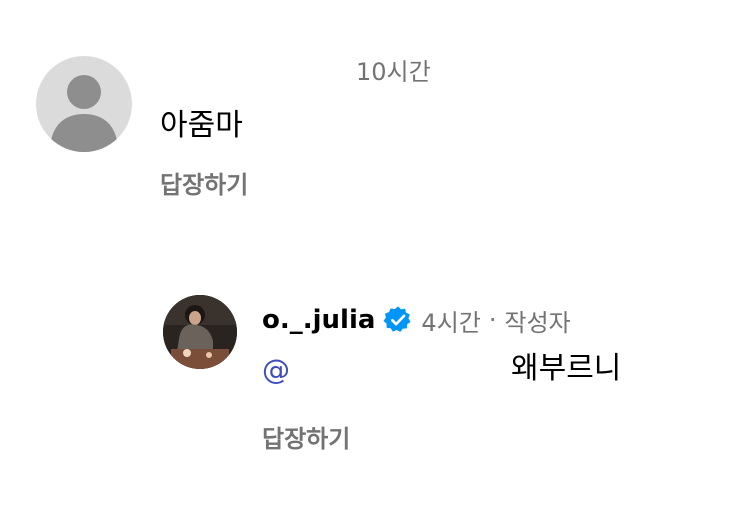 The image size is (738, 506). I want to click on profile-photo-icon, so click(200, 332).